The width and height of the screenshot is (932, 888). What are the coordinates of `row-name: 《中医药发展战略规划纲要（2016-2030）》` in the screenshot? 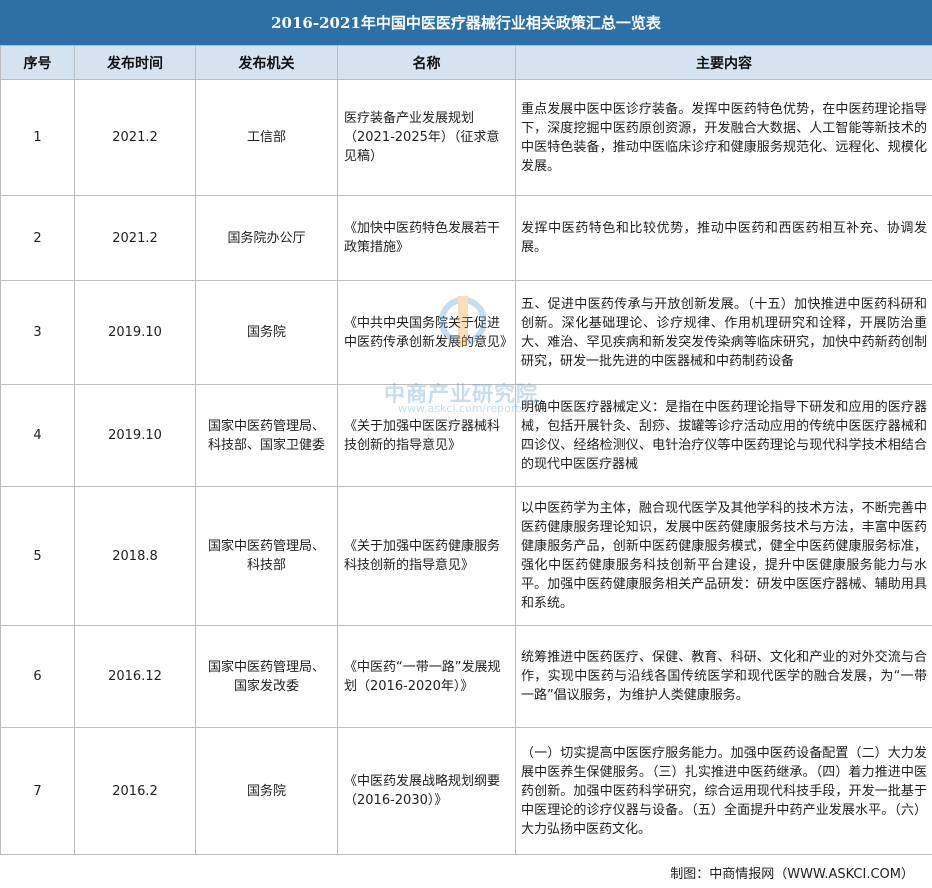 It's located at (426, 791).